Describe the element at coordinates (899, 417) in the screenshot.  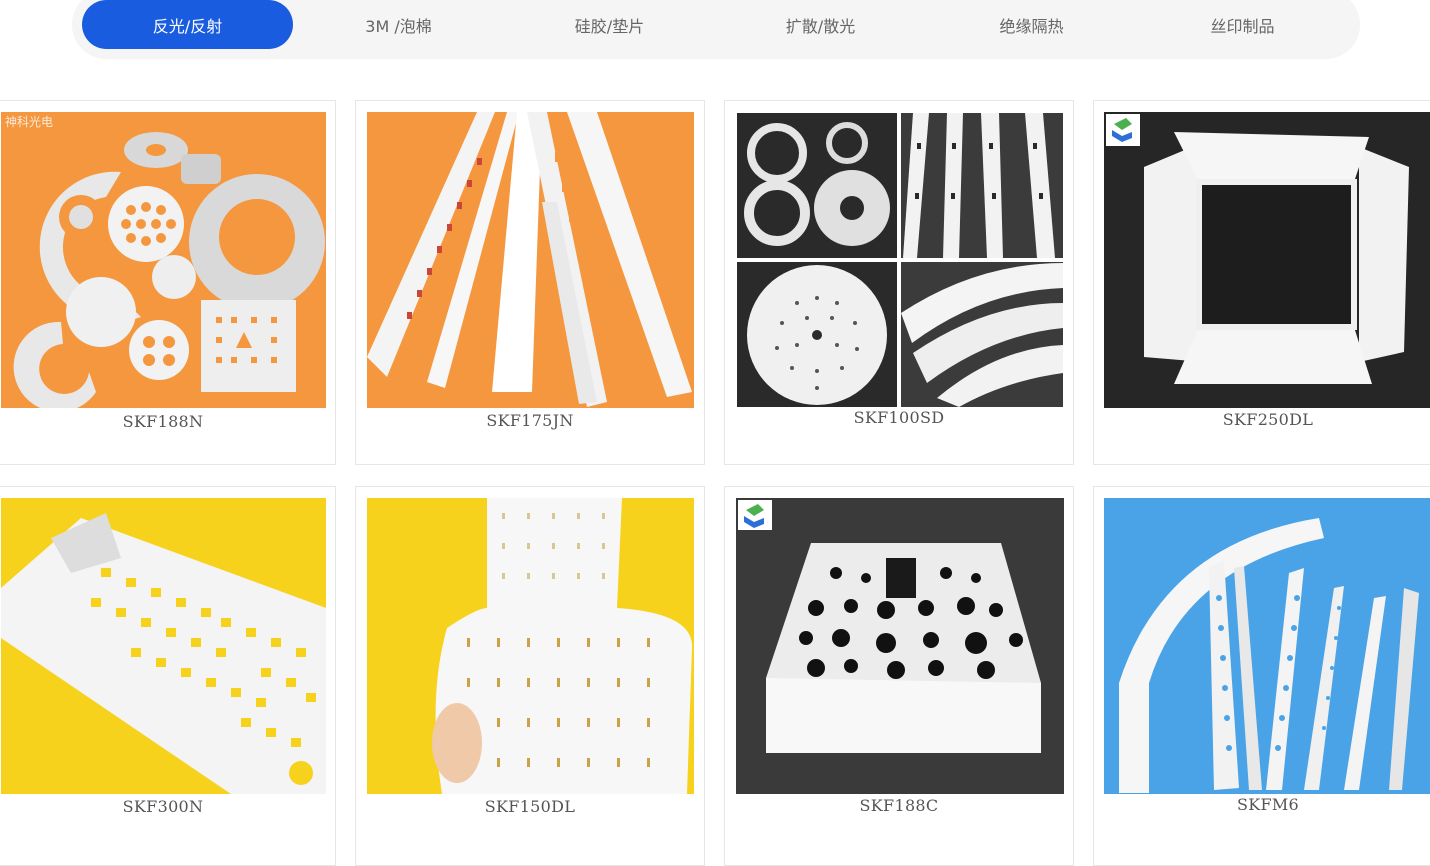
I see `product-name: SKF100SD` at that location.